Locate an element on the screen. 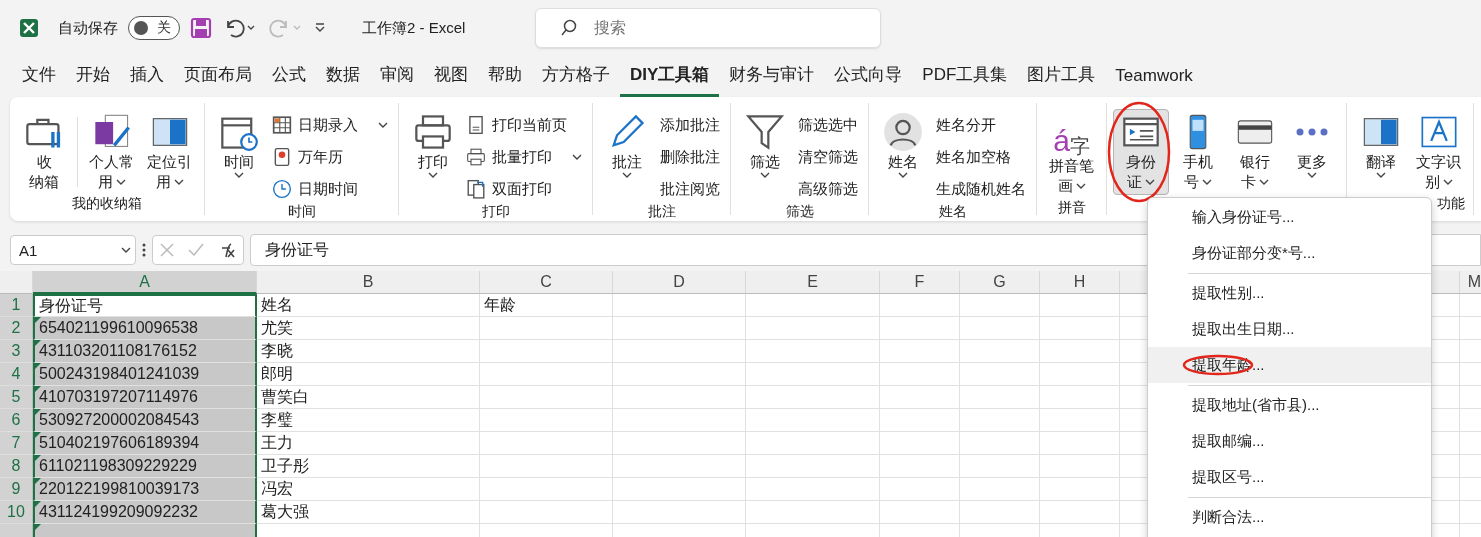 This screenshot has height=537, width=1481. ribbon-tab: 帮助 is located at coordinates (505, 80).